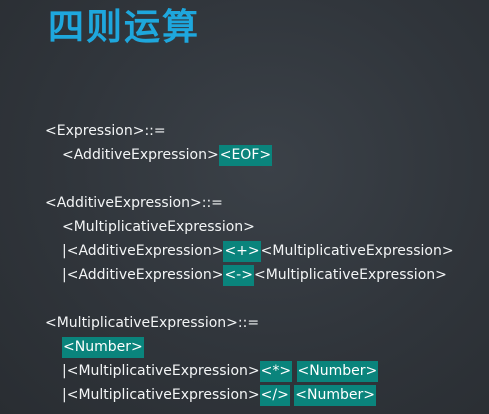 The height and width of the screenshot is (414, 489). I want to click on terminal-token-minus: <->, so click(238, 275).